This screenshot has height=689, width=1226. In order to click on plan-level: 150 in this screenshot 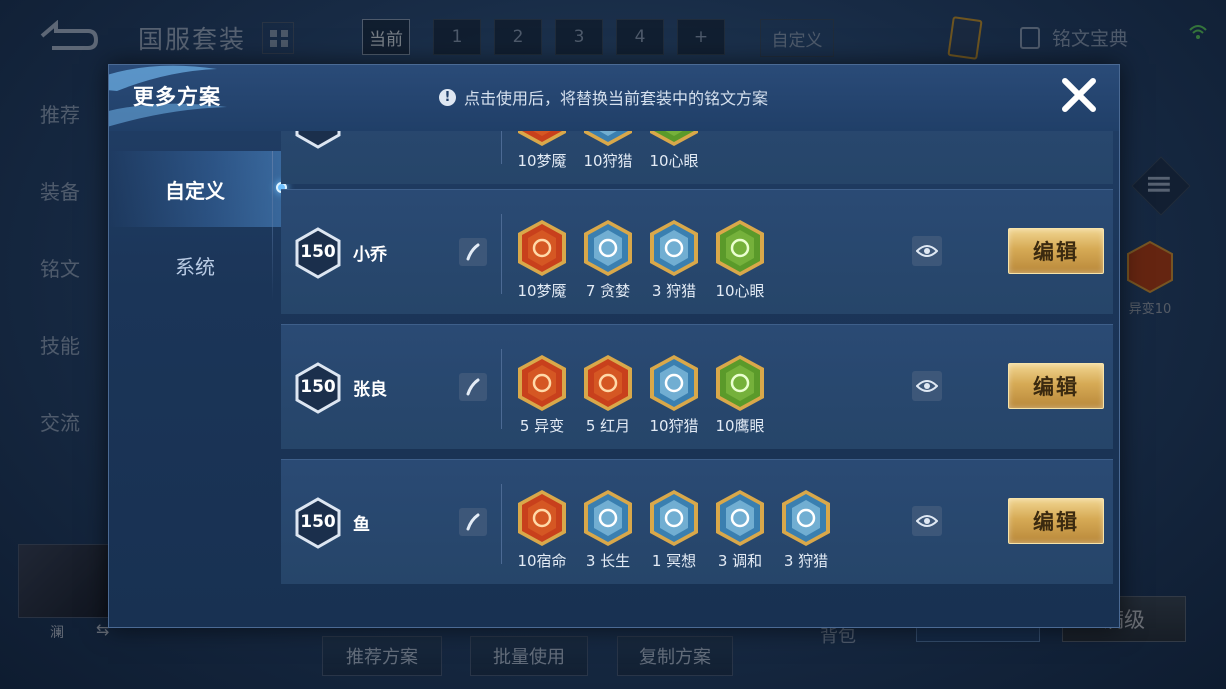, I will do `click(318, 387)`.